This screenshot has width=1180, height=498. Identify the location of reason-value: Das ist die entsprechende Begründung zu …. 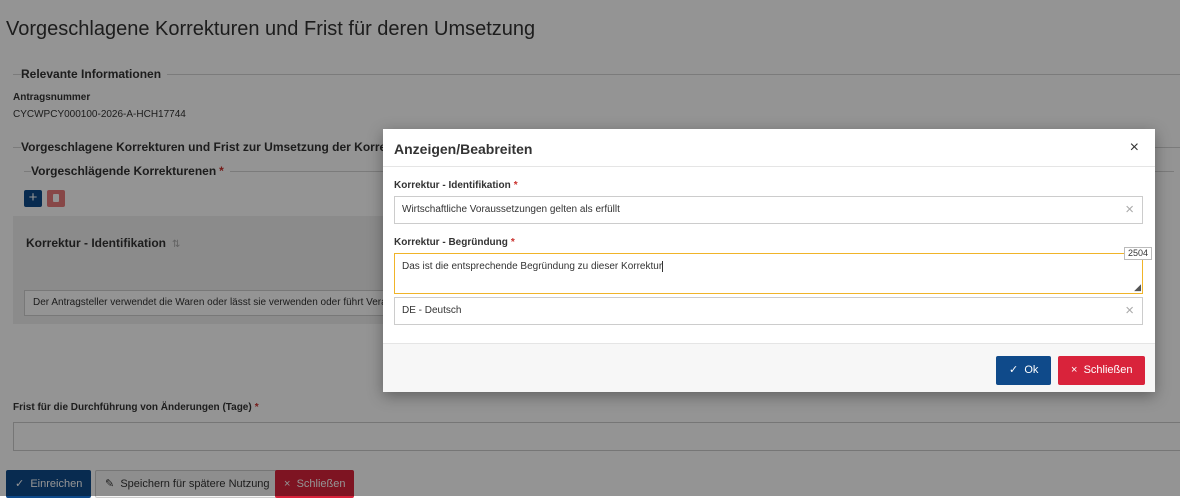
(532, 266).